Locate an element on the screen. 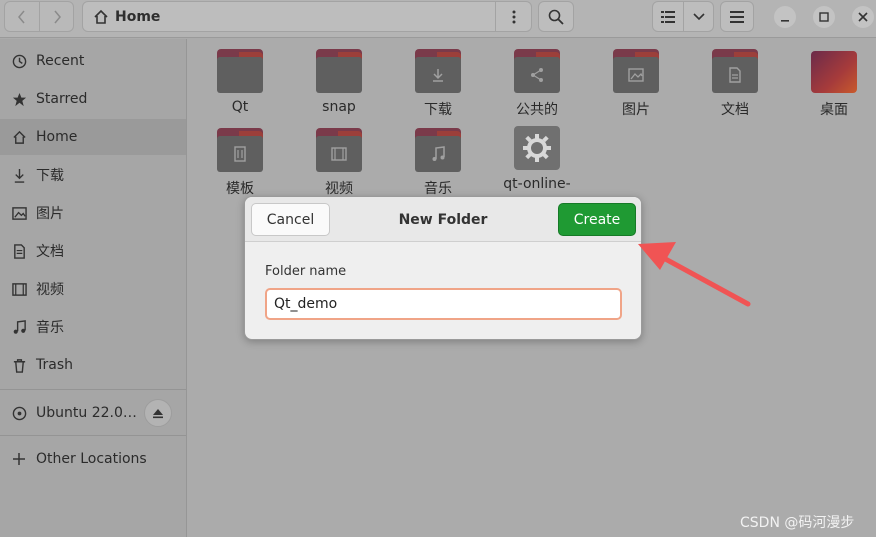  file-item-qt-online-installer: qt-online- is located at coordinates (537, 159).